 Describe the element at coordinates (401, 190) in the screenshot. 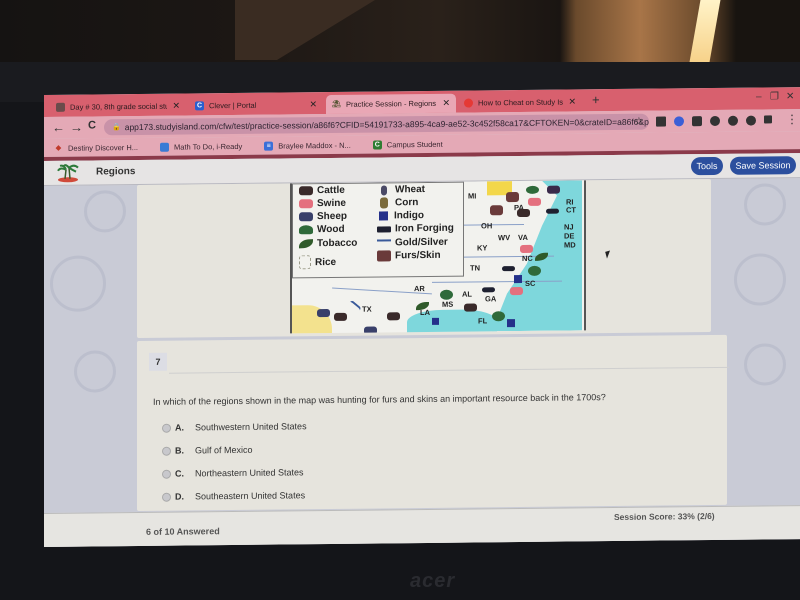

I see `legend-wheat: Wheat` at that location.